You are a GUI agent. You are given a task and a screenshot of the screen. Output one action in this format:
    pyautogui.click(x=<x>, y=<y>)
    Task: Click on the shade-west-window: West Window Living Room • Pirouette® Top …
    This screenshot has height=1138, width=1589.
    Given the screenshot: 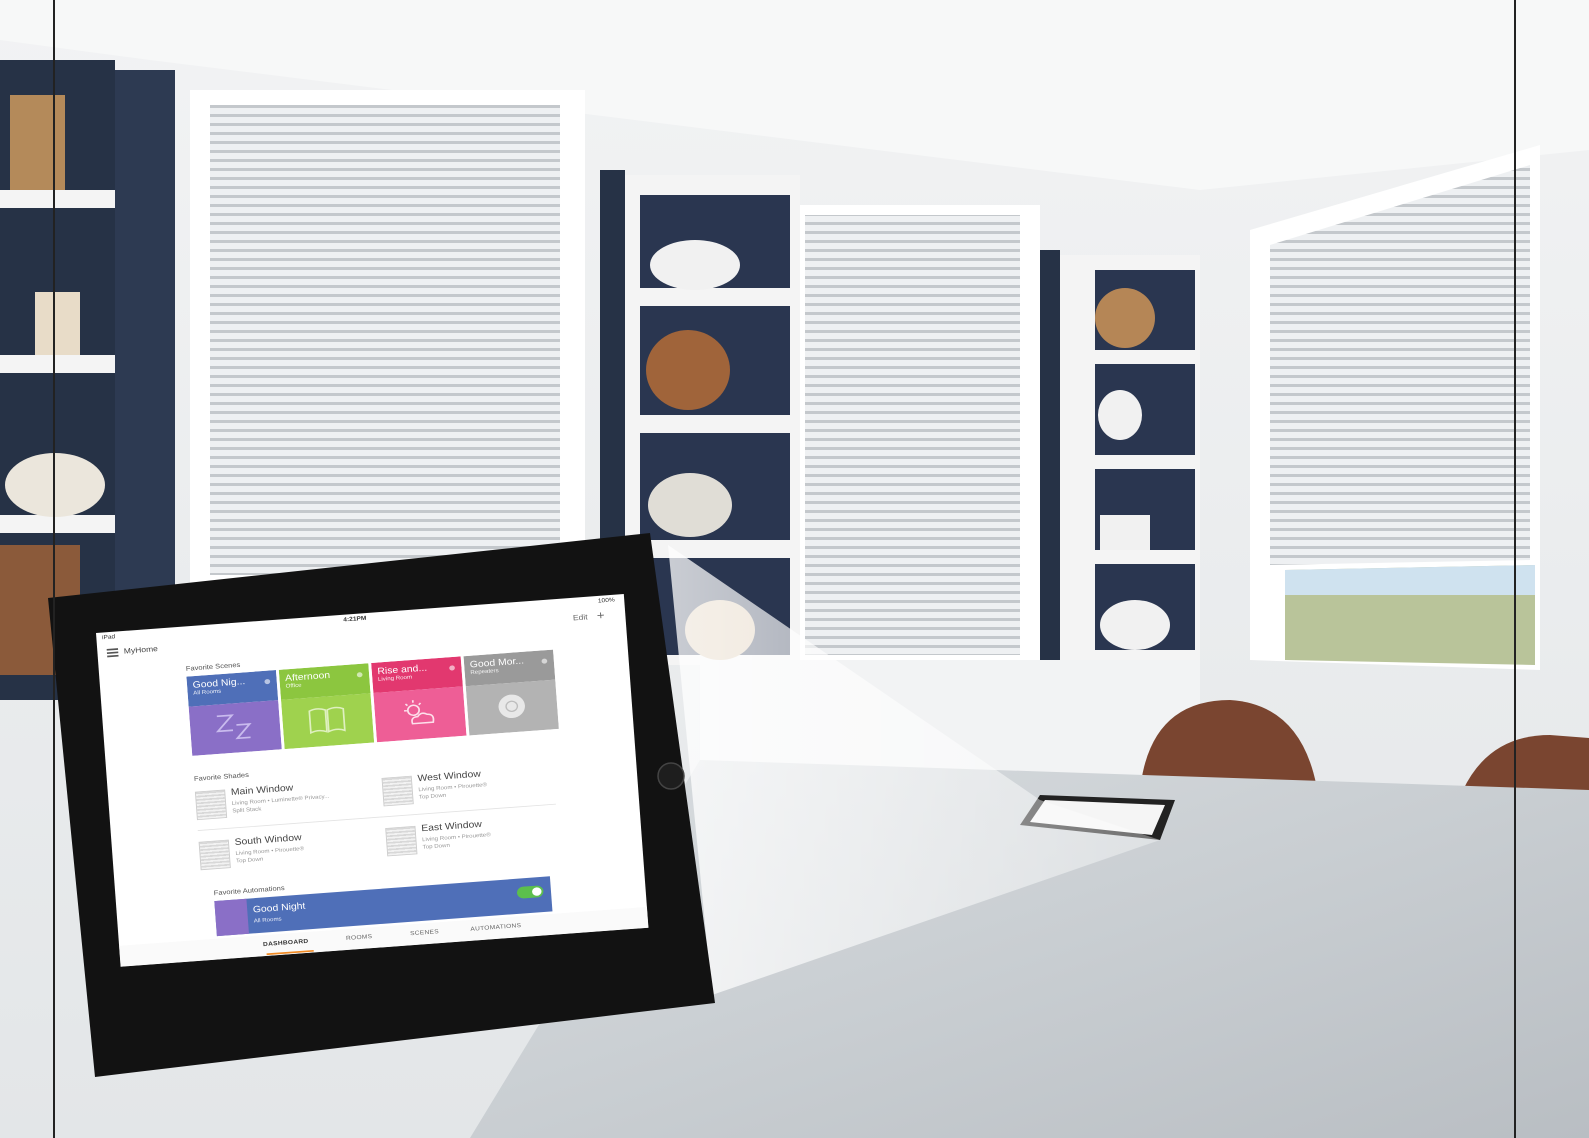 What is the action you would take?
    pyautogui.click(x=472, y=786)
    